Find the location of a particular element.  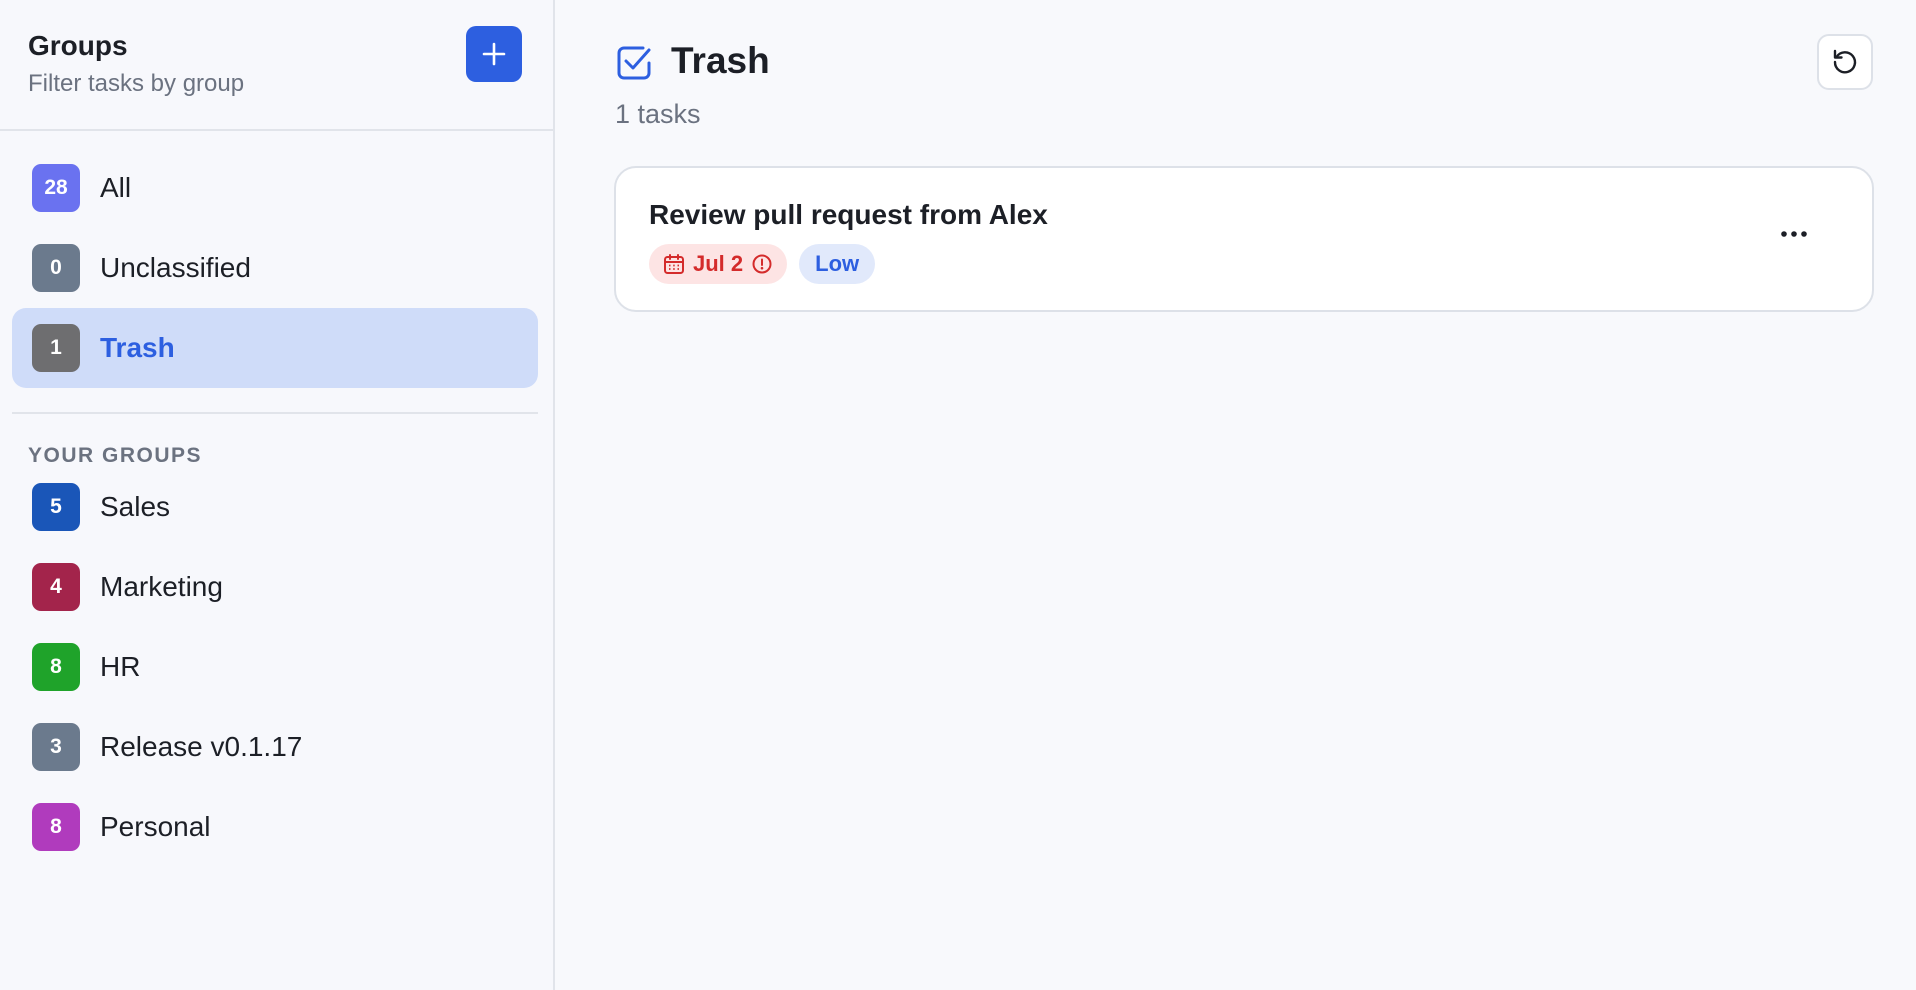

group-count-badge: 4 is located at coordinates (56, 587).